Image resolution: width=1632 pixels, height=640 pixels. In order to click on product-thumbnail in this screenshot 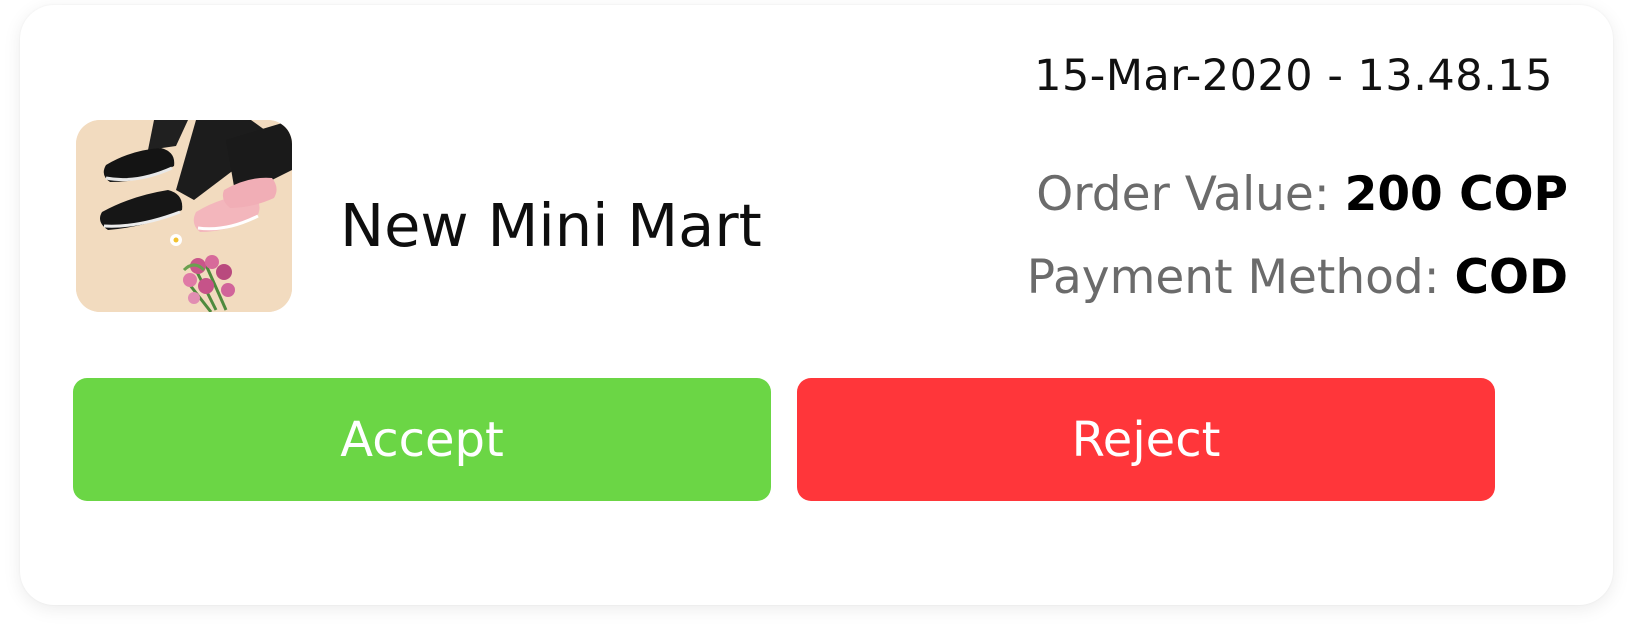, I will do `click(184, 216)`.